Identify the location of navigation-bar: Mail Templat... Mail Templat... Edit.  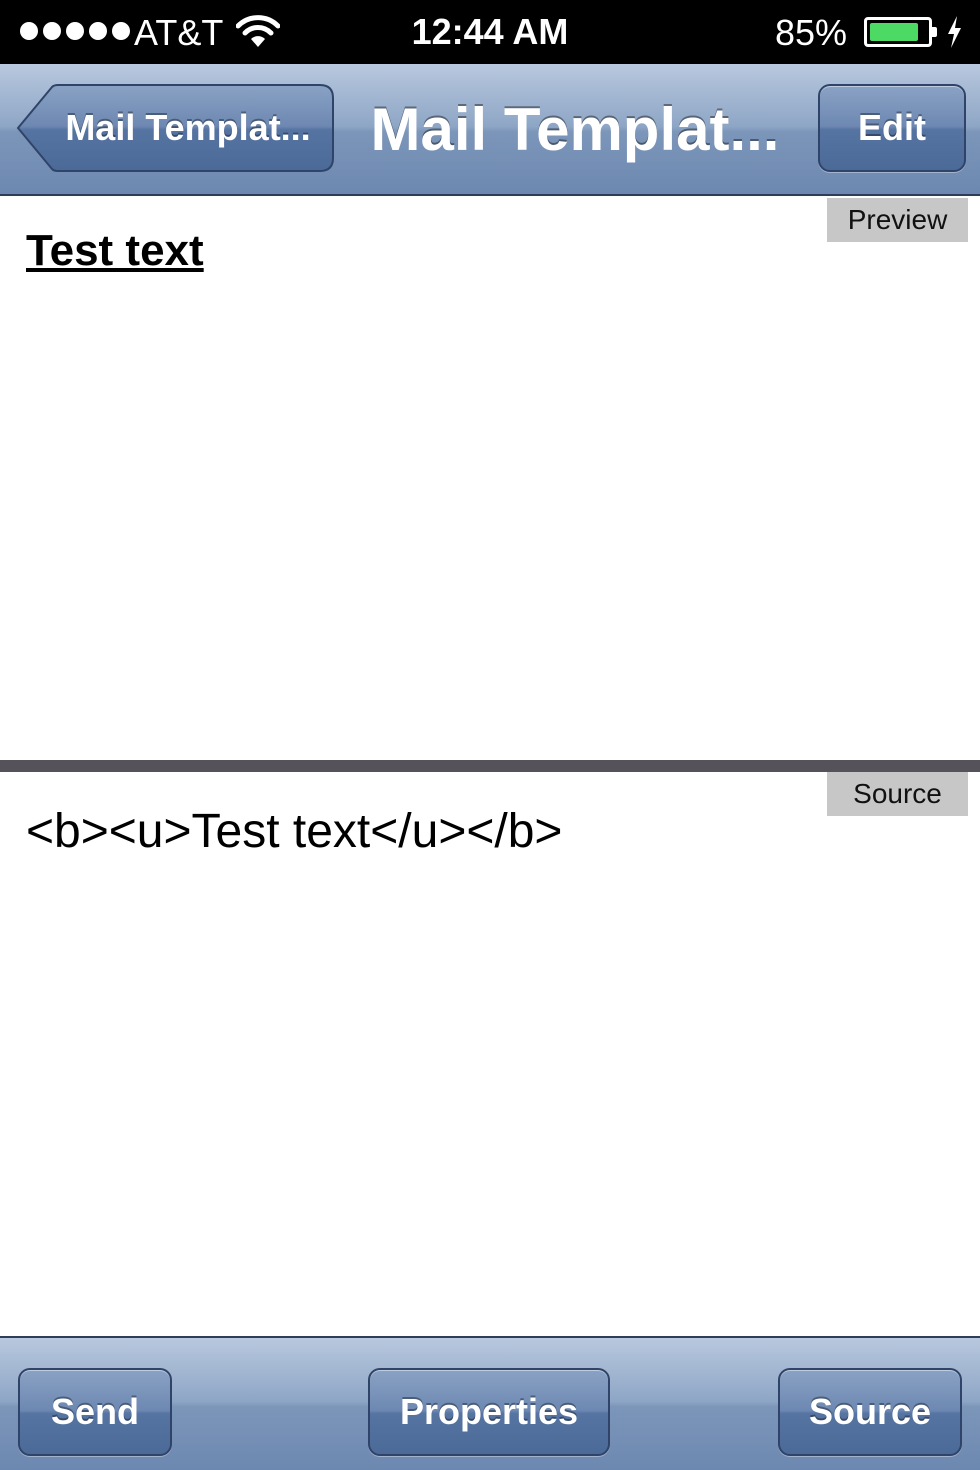
(490, 130).